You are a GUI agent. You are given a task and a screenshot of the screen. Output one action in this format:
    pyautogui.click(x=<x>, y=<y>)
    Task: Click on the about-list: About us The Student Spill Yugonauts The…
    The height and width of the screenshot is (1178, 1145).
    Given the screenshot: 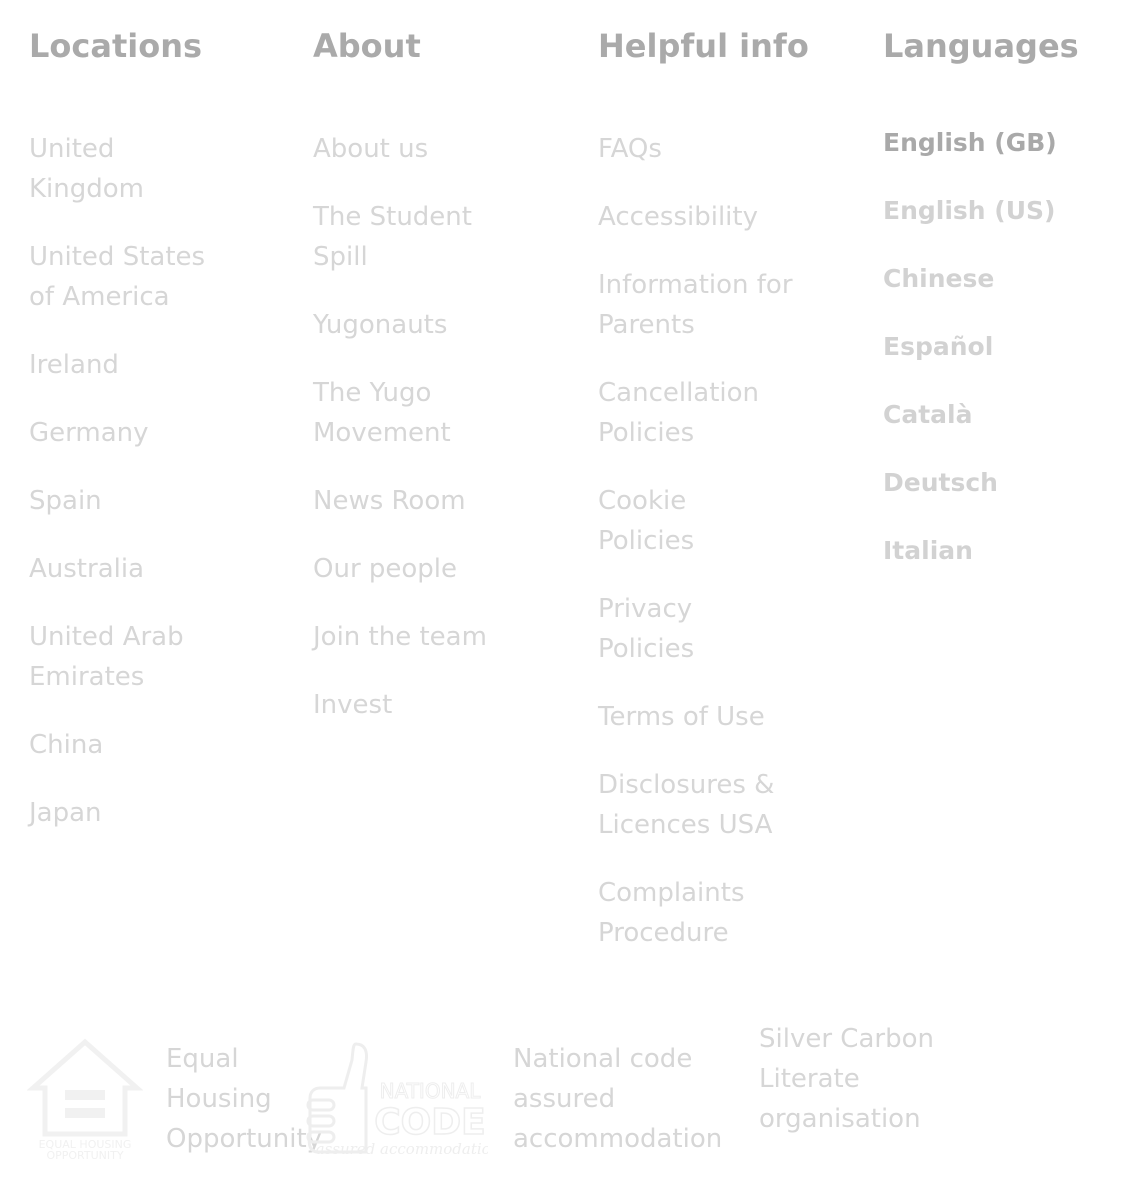 What is the action you would take?
    pyautogui.click(x=418, y=441)
    